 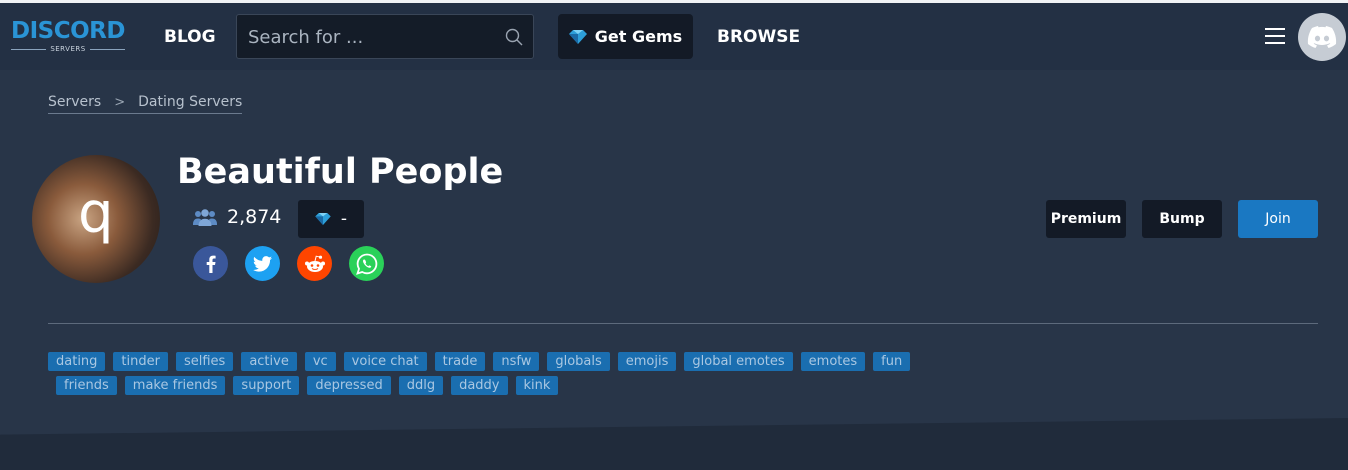 I want to click on search-box, so click(x=385, y=36).